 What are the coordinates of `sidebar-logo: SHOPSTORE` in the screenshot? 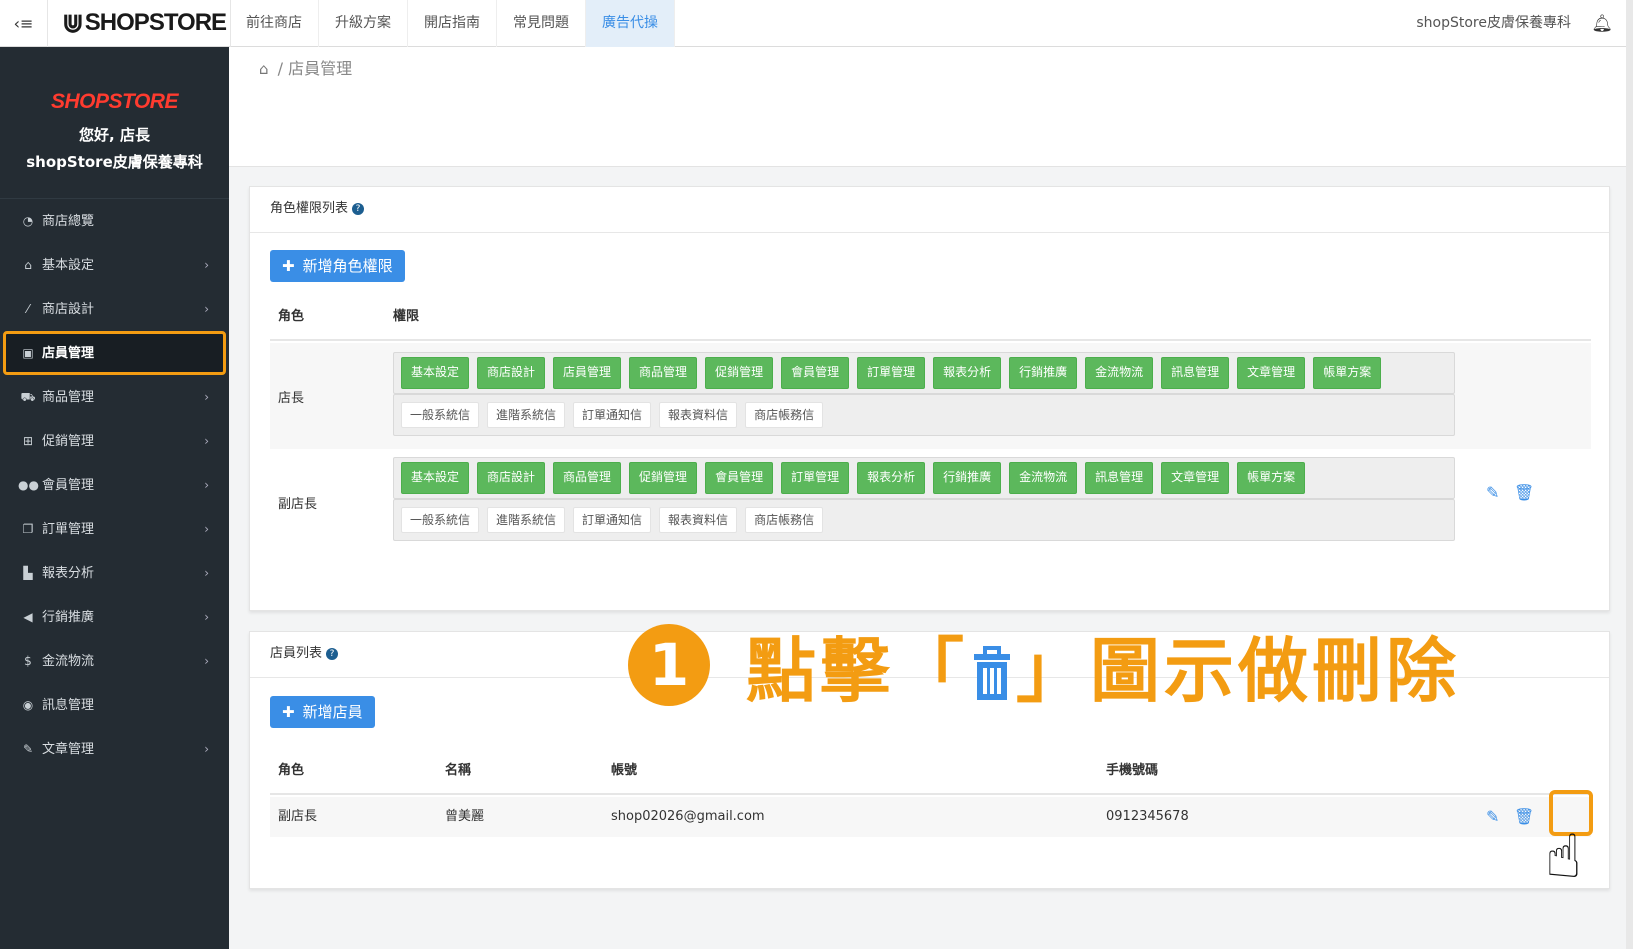 It's located at (114, 101).